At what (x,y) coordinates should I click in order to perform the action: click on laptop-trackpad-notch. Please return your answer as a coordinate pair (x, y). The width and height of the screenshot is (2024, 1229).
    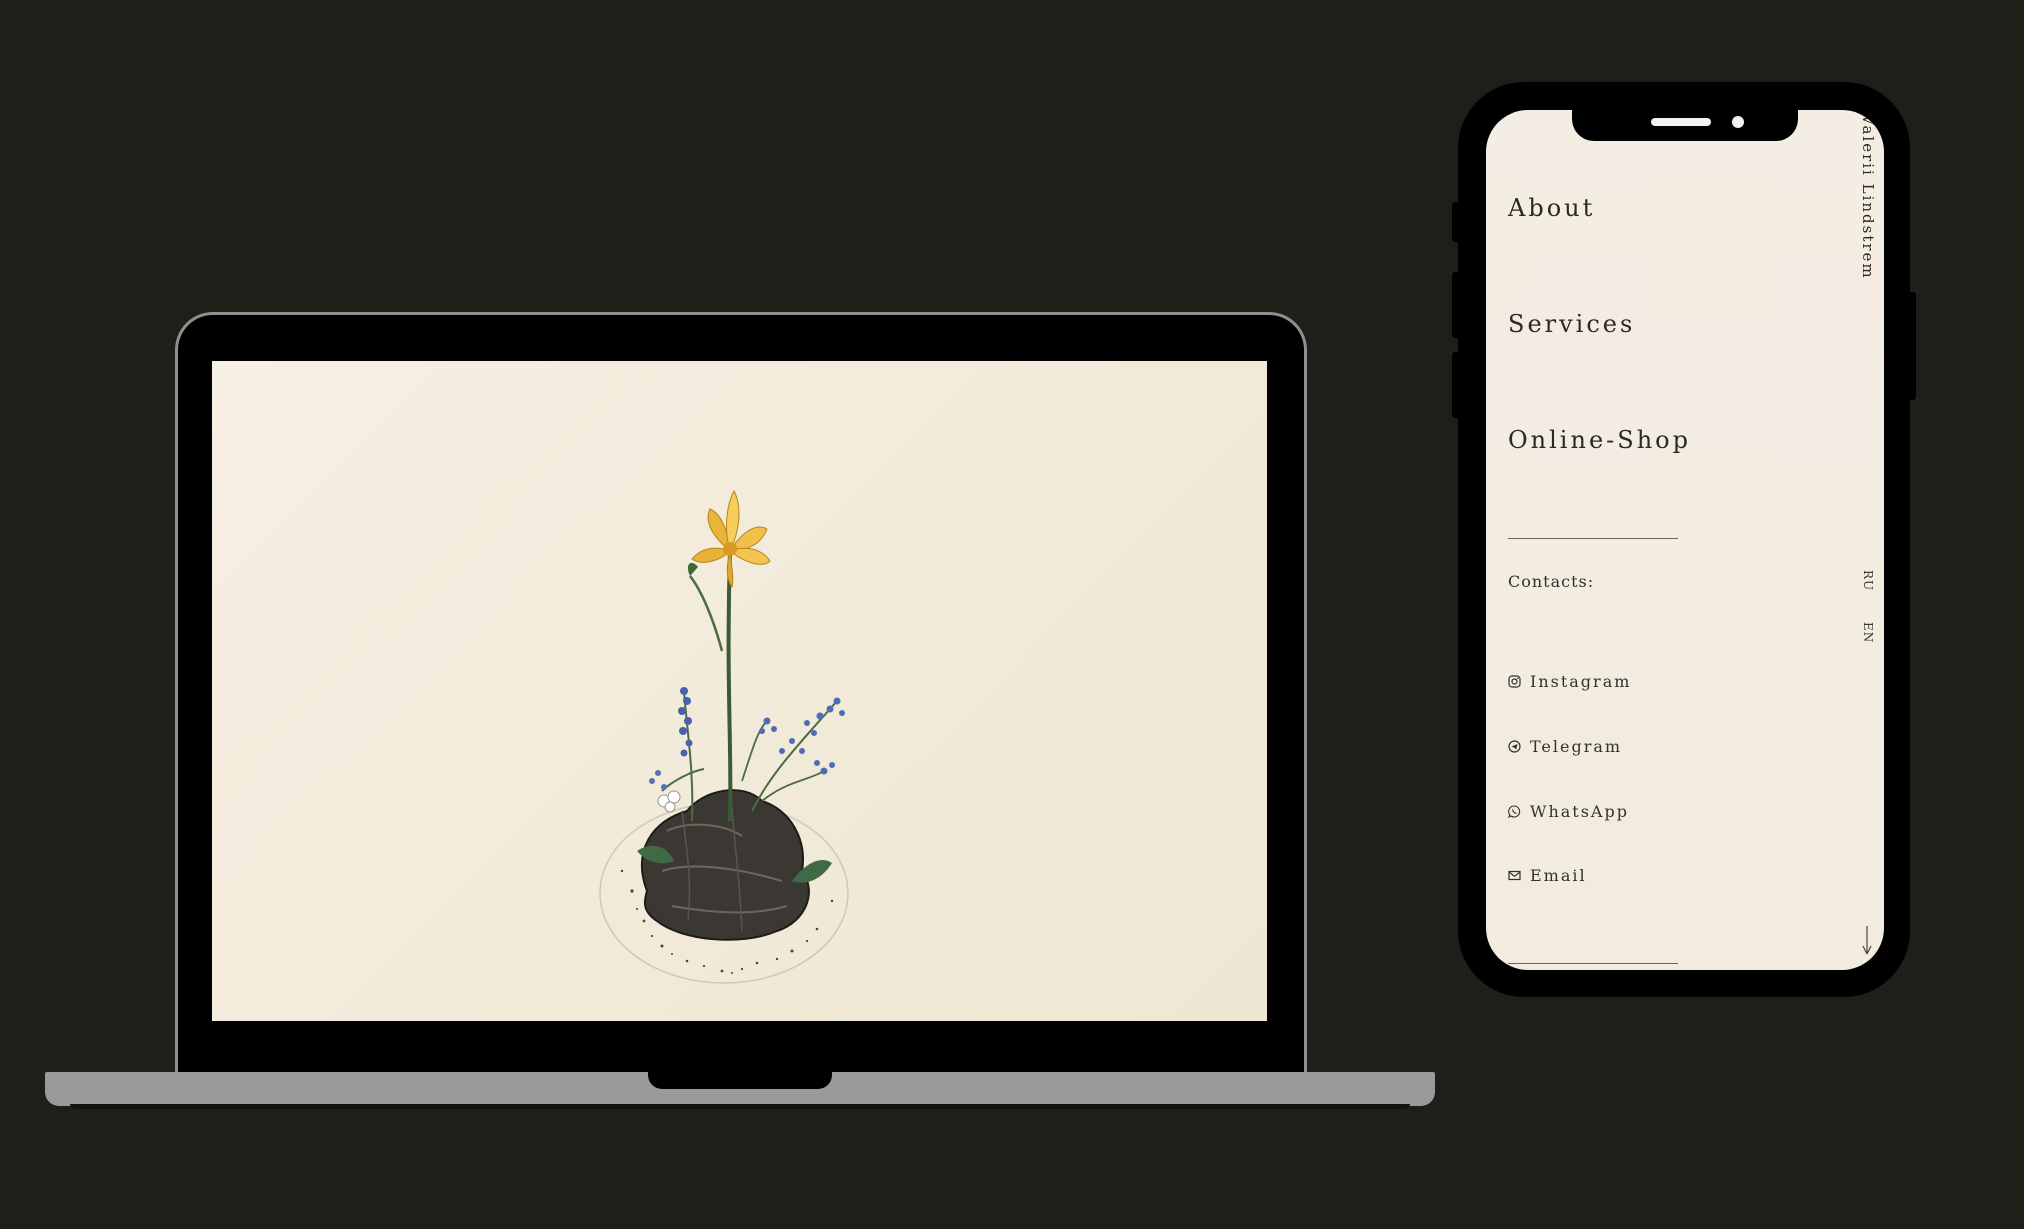
    Looking at the image, I should click on (740, 1079).